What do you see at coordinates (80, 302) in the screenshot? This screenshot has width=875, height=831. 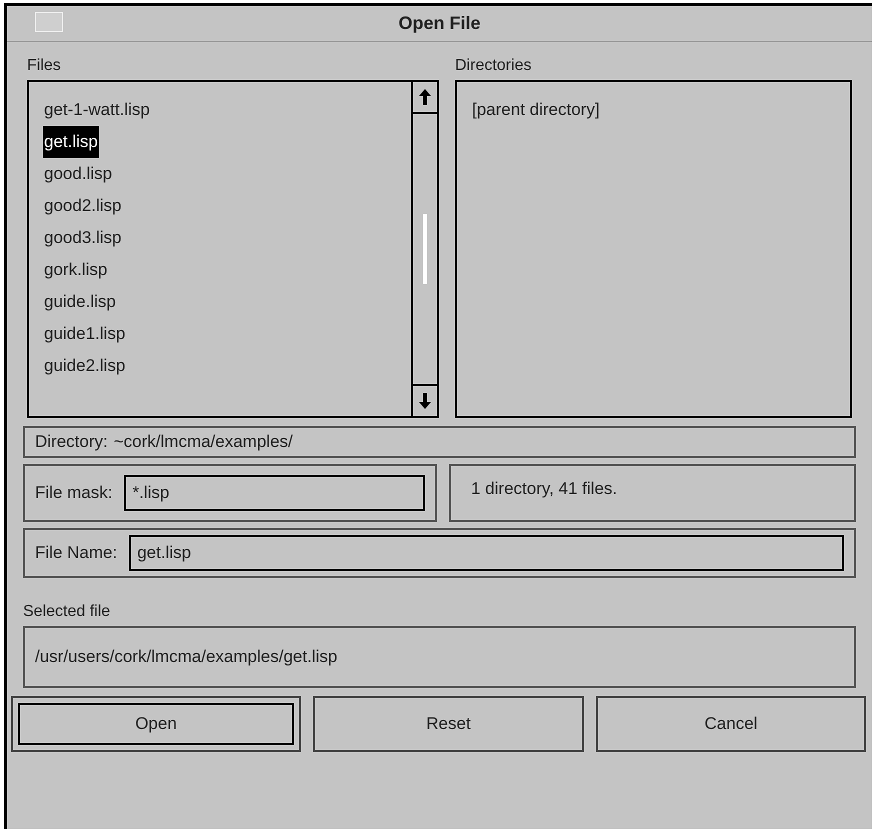 I see `file-item: guide.lisp` at bounding box center [80, 302].